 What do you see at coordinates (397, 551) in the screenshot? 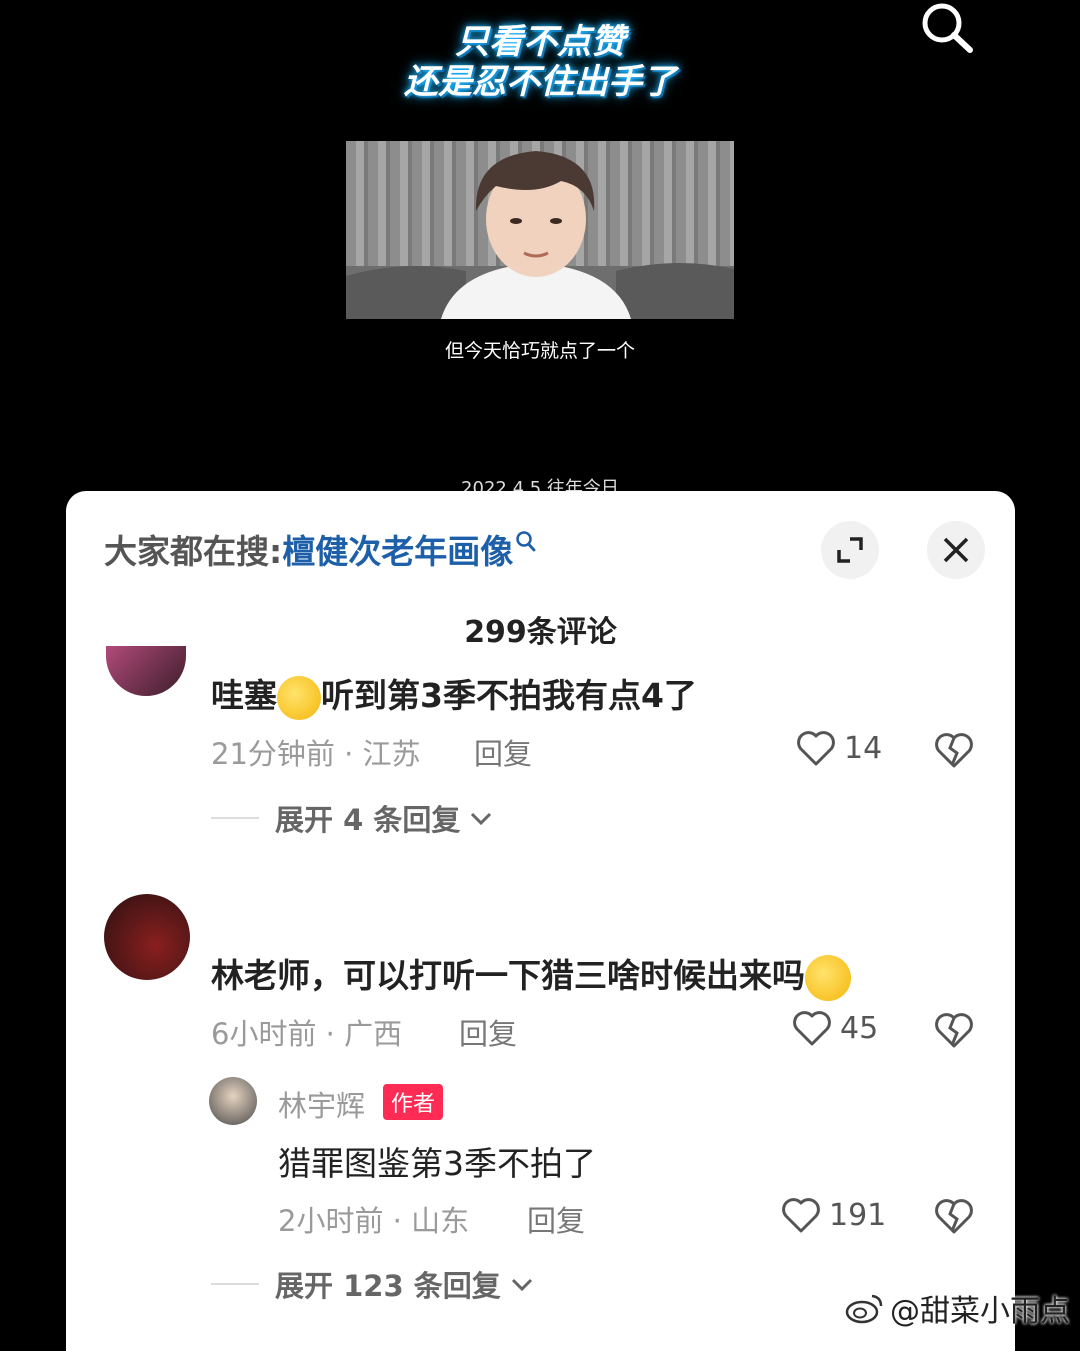
I see `search-hint-keyword: 檀健次老年画像` at bounding box center [397, 551].